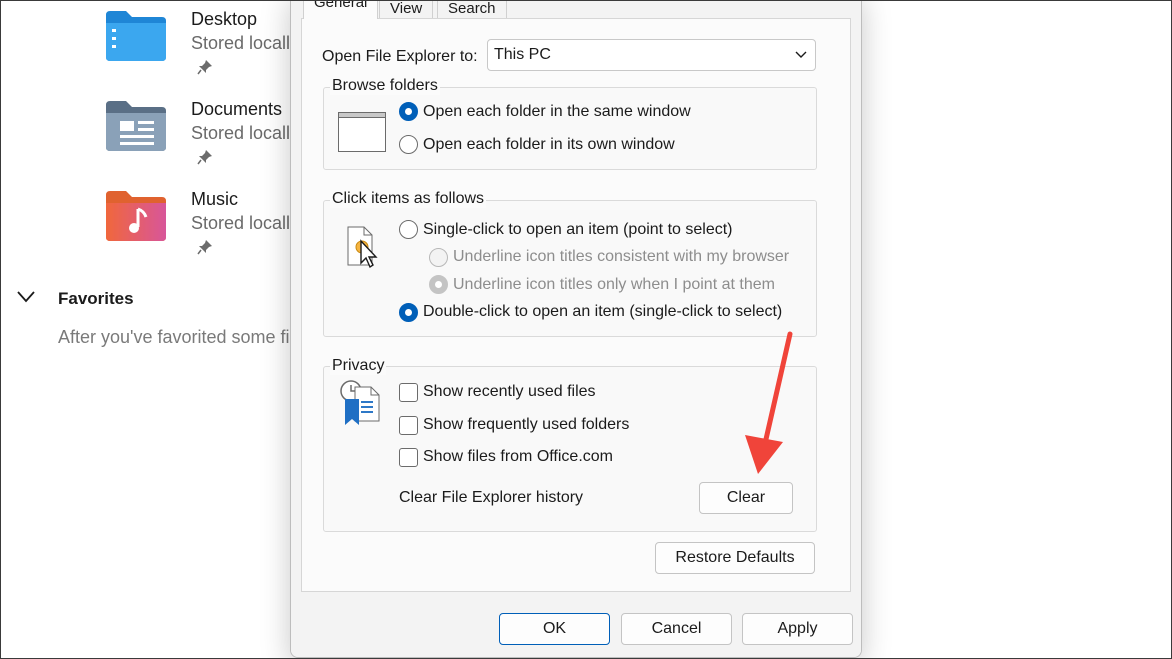 The height and width of the screenshot is (659, 1172). What do you see at coordinates (472, 9) in the screenshot?
I see `tab-search: Search` at bounding box center [472, 9].